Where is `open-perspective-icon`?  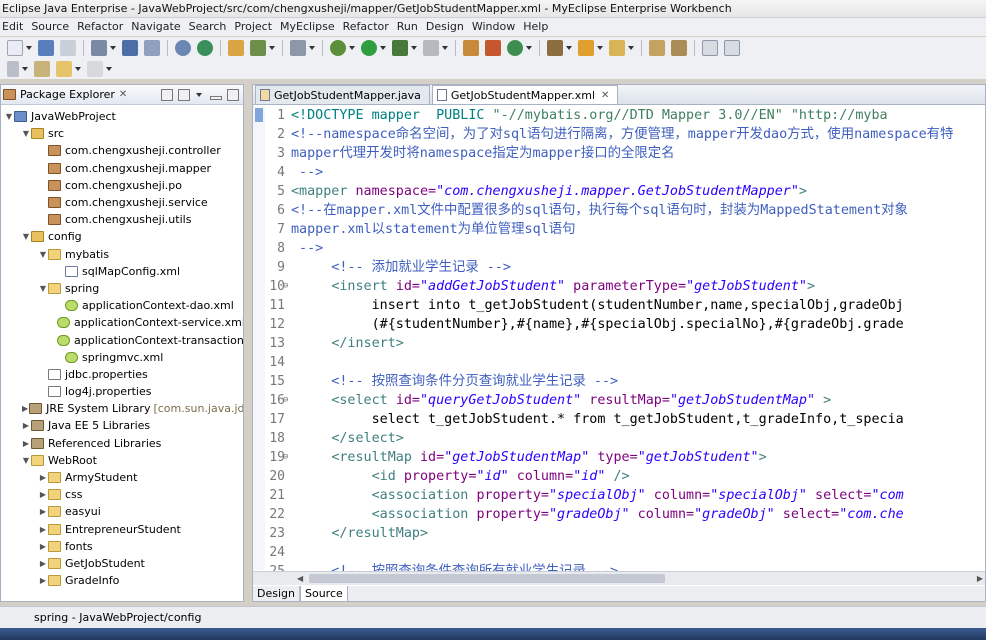 open-perspective-icon is located at coordinates (555, 48).